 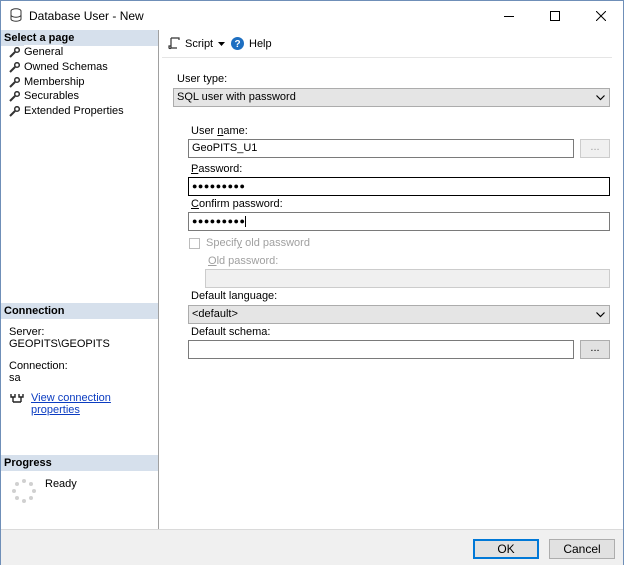 I want to click on text-caret, so click(x=246, y=222).